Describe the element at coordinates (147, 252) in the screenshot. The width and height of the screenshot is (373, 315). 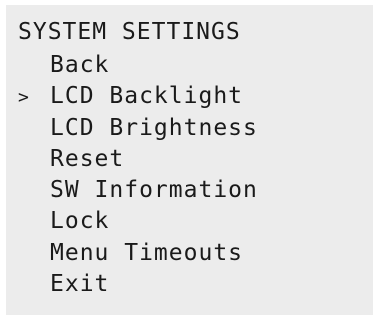
I see `menu-item-label: Menu Timeouts` at that location.